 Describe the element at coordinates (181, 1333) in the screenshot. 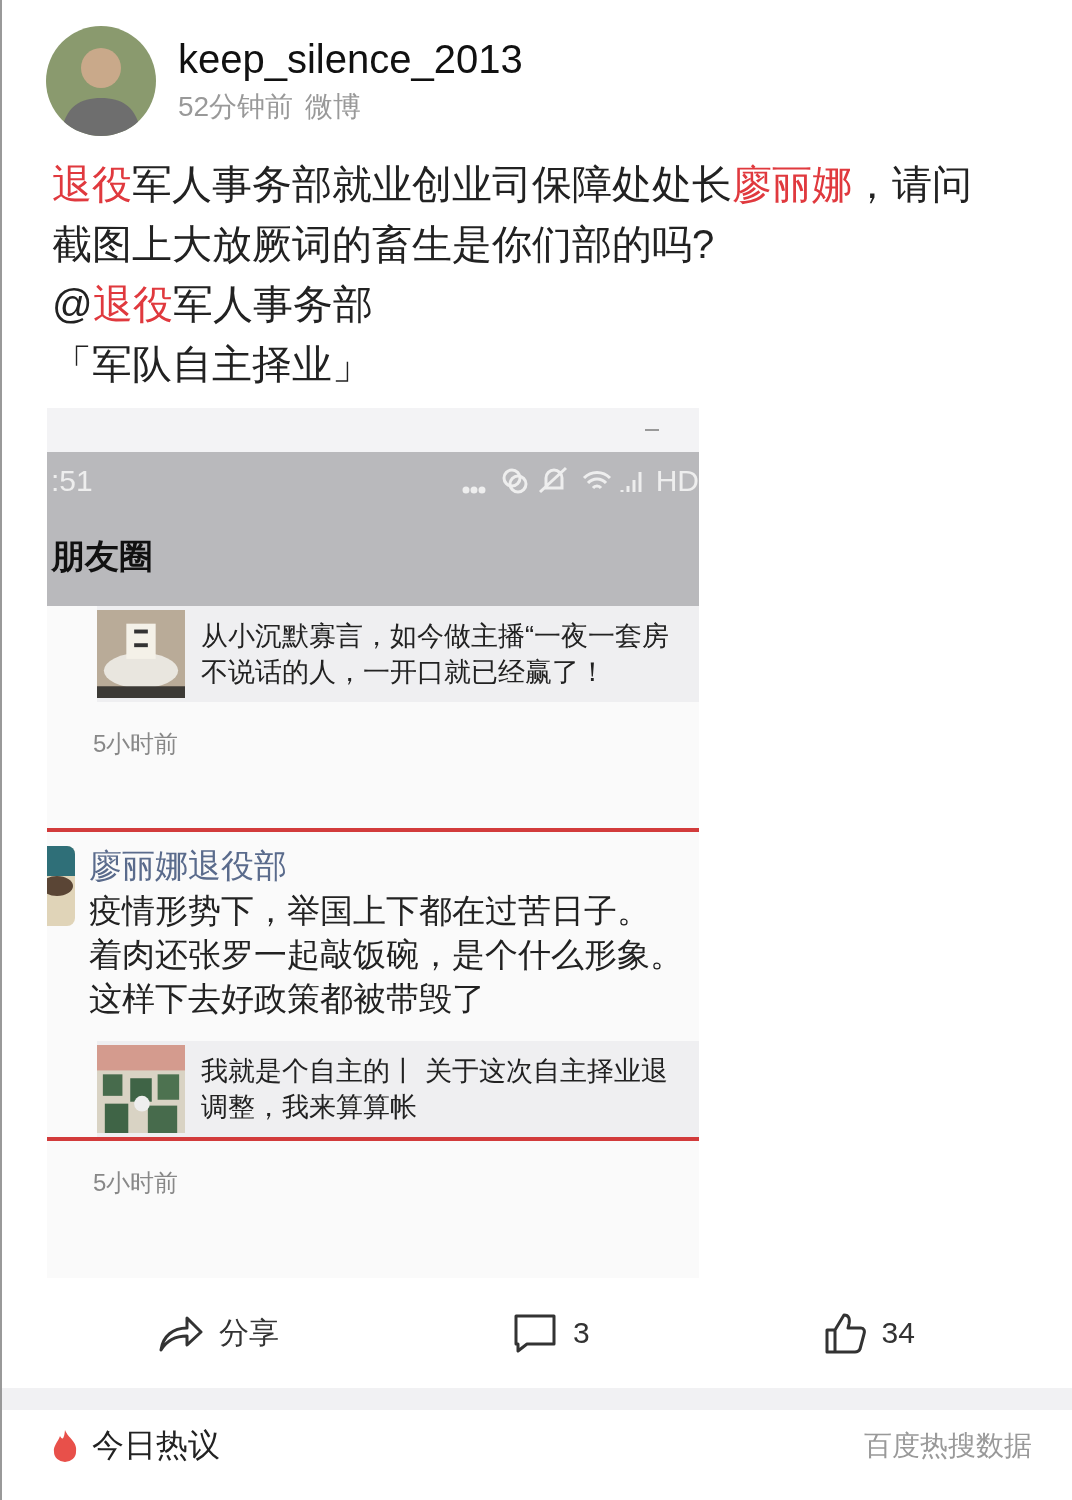

I see `share-icon` at that location.